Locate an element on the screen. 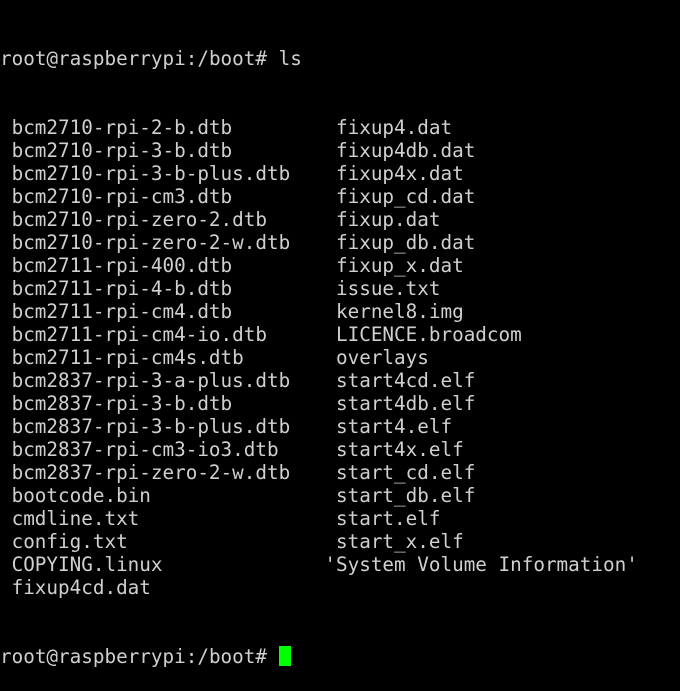  file-entry: bcm2711-rpi-400.dtb is located at coordinates (122, 265).